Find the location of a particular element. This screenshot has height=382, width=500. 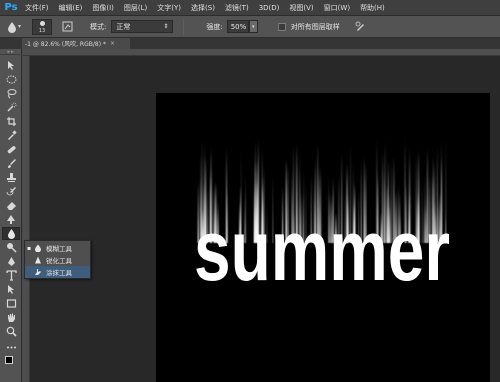

history-brush-tool is located at coordinates (11, 191).